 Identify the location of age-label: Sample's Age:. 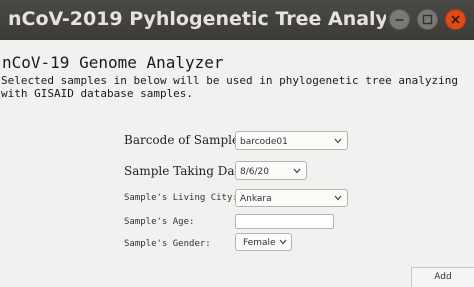
(159, 222).